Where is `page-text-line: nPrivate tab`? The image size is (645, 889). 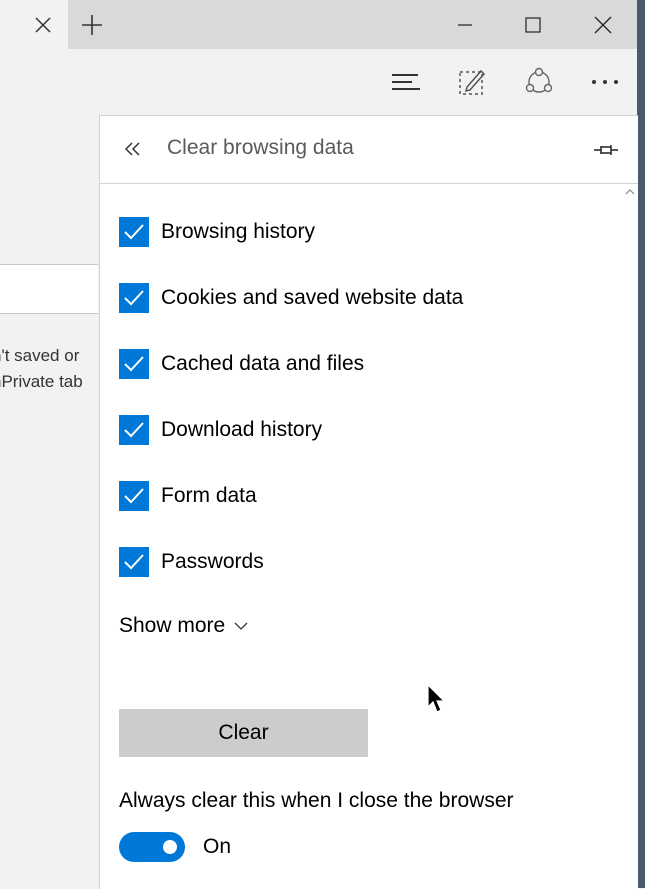 page-text-line: nPrivate tab is located at coordinates (50, 382).